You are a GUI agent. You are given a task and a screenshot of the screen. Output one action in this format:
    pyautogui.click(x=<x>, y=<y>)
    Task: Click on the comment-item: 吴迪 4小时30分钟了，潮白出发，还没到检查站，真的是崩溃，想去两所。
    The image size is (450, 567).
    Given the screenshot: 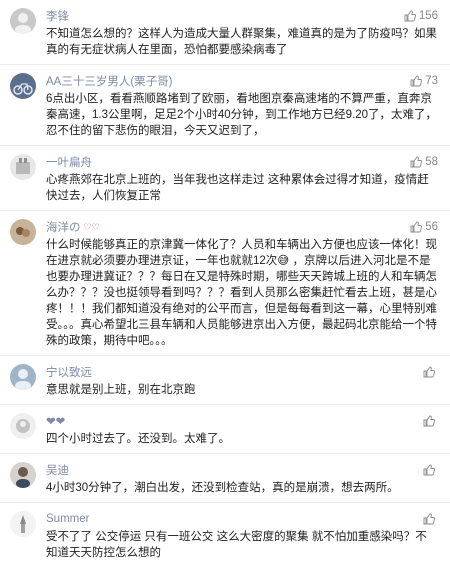 What is the action you would take?
    pyautogui.click(x=225, y=478)
    